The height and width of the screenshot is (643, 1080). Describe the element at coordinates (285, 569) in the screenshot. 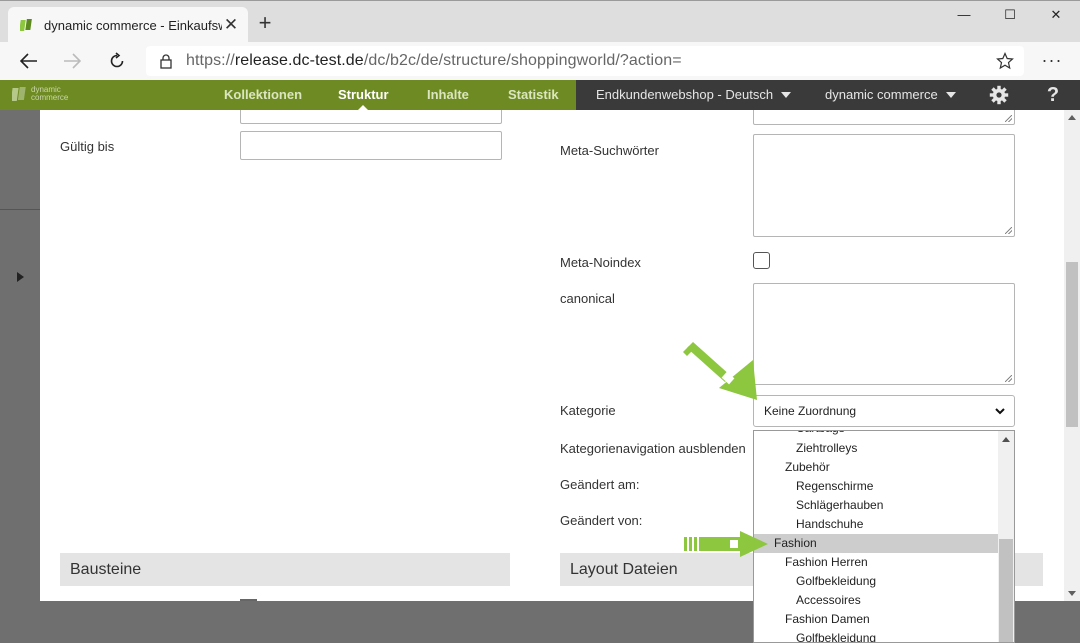

I see `section-bausteine-header: Bausteine` at that location.